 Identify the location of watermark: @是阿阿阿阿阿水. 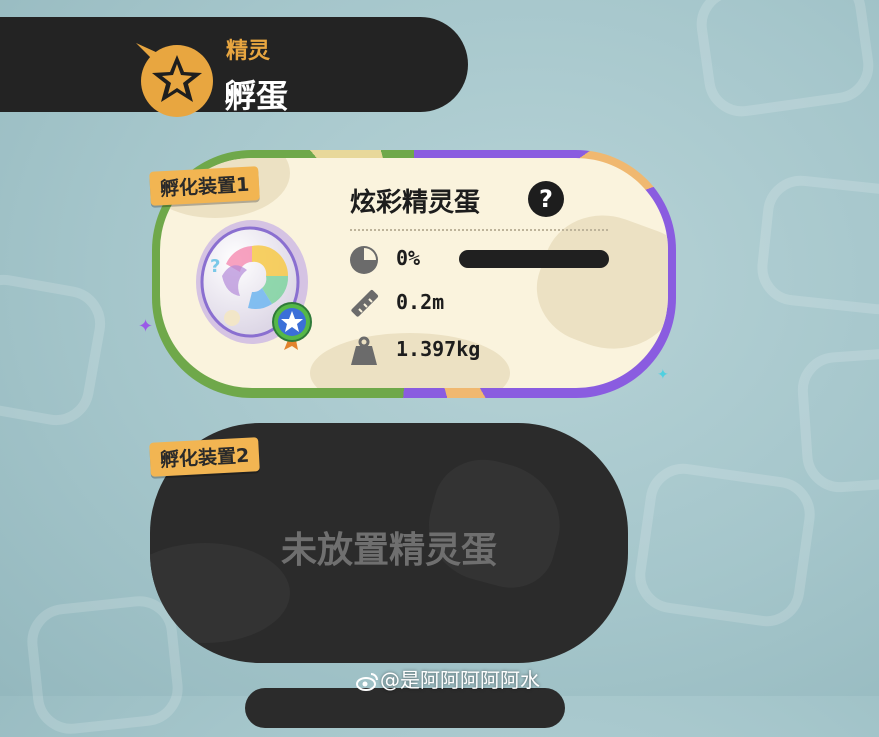
(448, 678).